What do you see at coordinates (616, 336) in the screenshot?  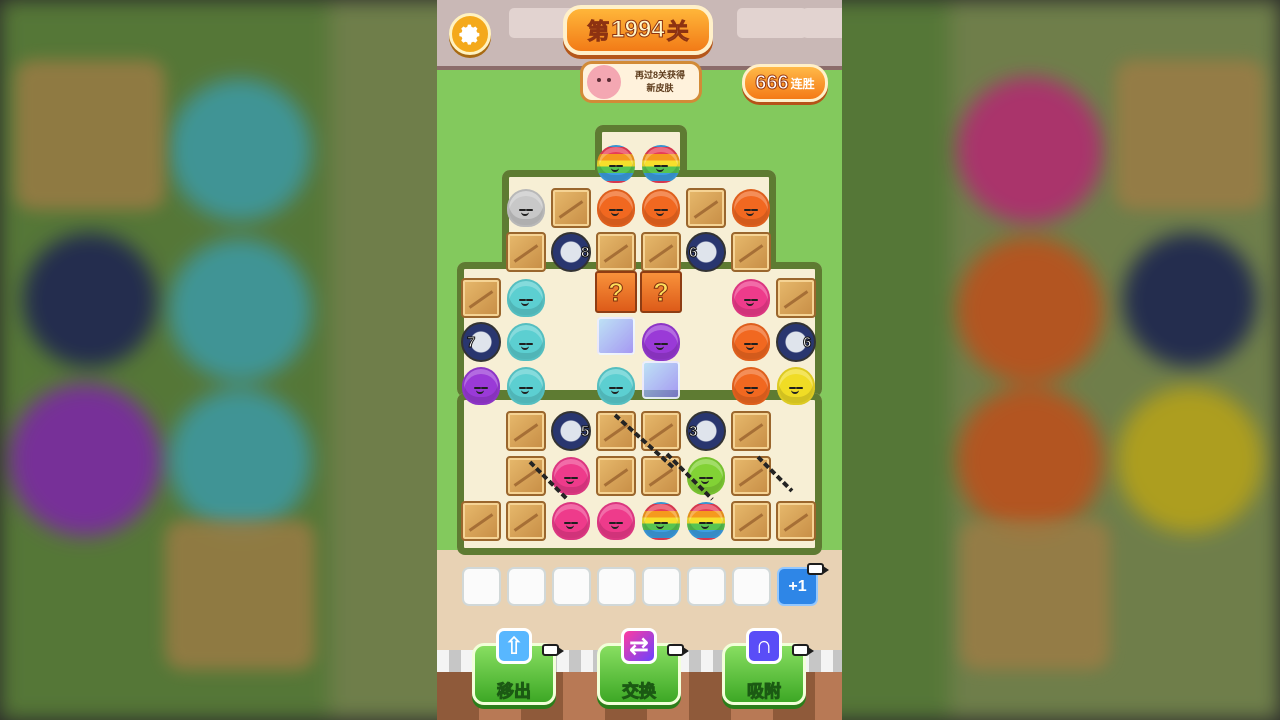 I see `frozen-purple-slime` at bounding box center [616, 336].